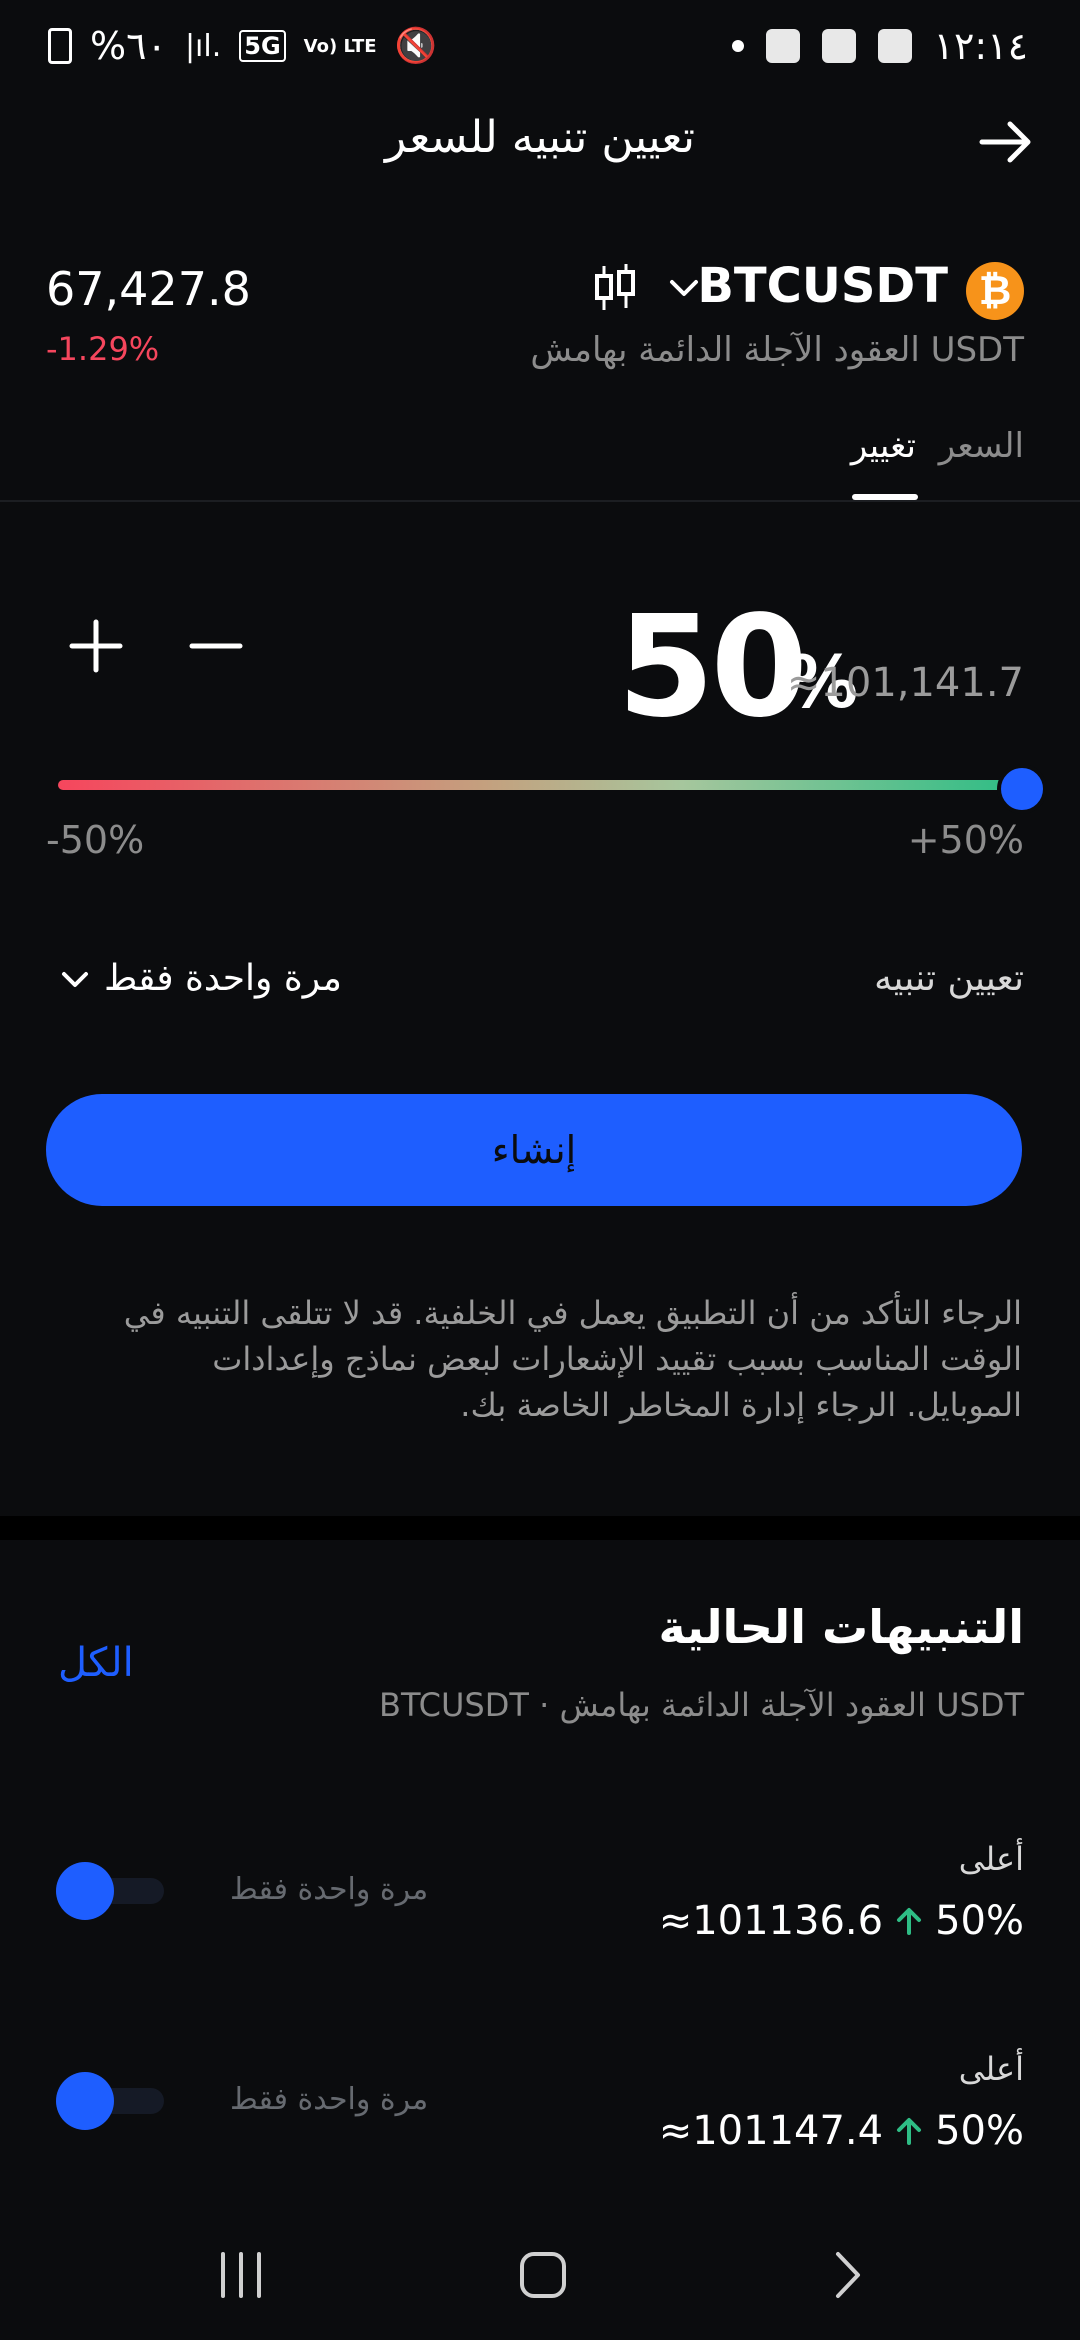  What do you see at coordinates (223, 978) in the screenshot?
I see `frequency-value: مرة واحدة فقط` at bounding box center [223, 978].